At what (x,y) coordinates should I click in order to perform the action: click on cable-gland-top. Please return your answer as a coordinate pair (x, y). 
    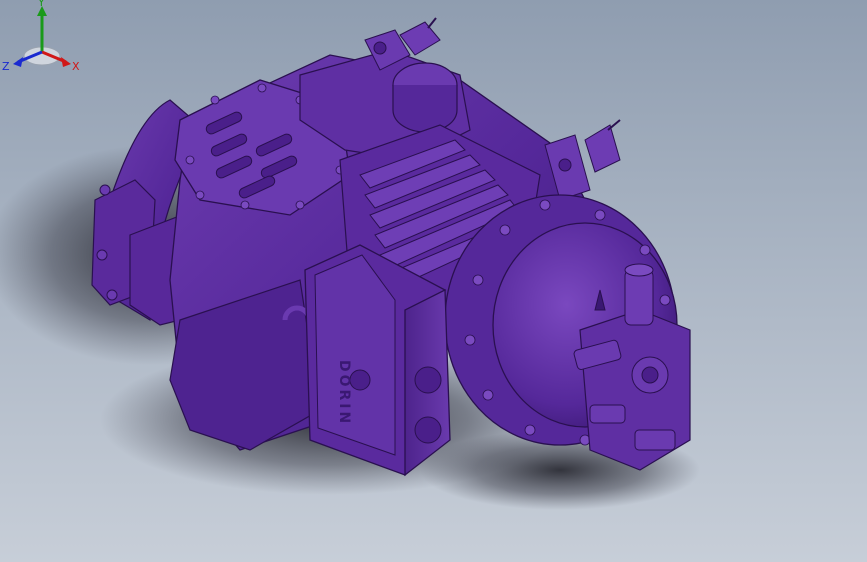
    Looking at the image, I should click on (428, 380).